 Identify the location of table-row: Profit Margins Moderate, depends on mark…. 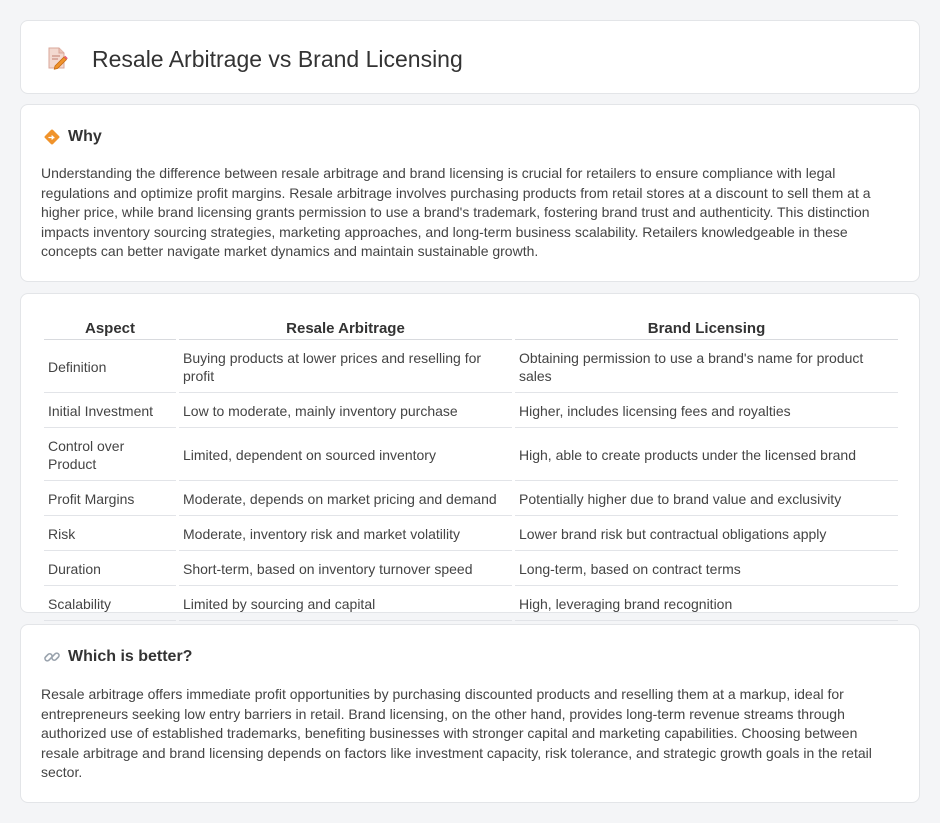
(471, 499).